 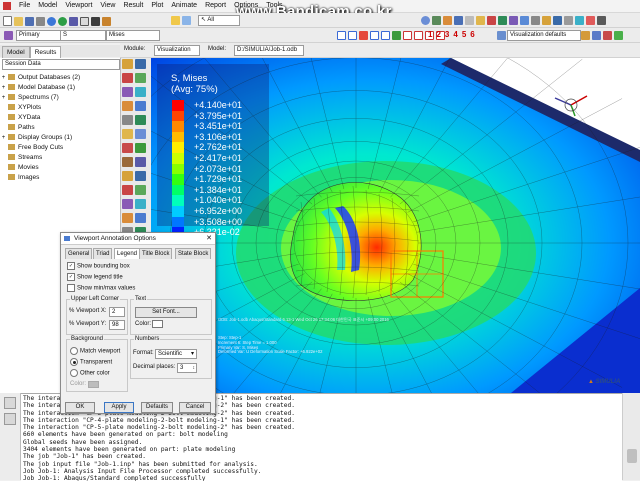 What do you see at coordinates (568, 20) in the screenshot?
I see `tool-icon-m` at bounding box center [568, 20].